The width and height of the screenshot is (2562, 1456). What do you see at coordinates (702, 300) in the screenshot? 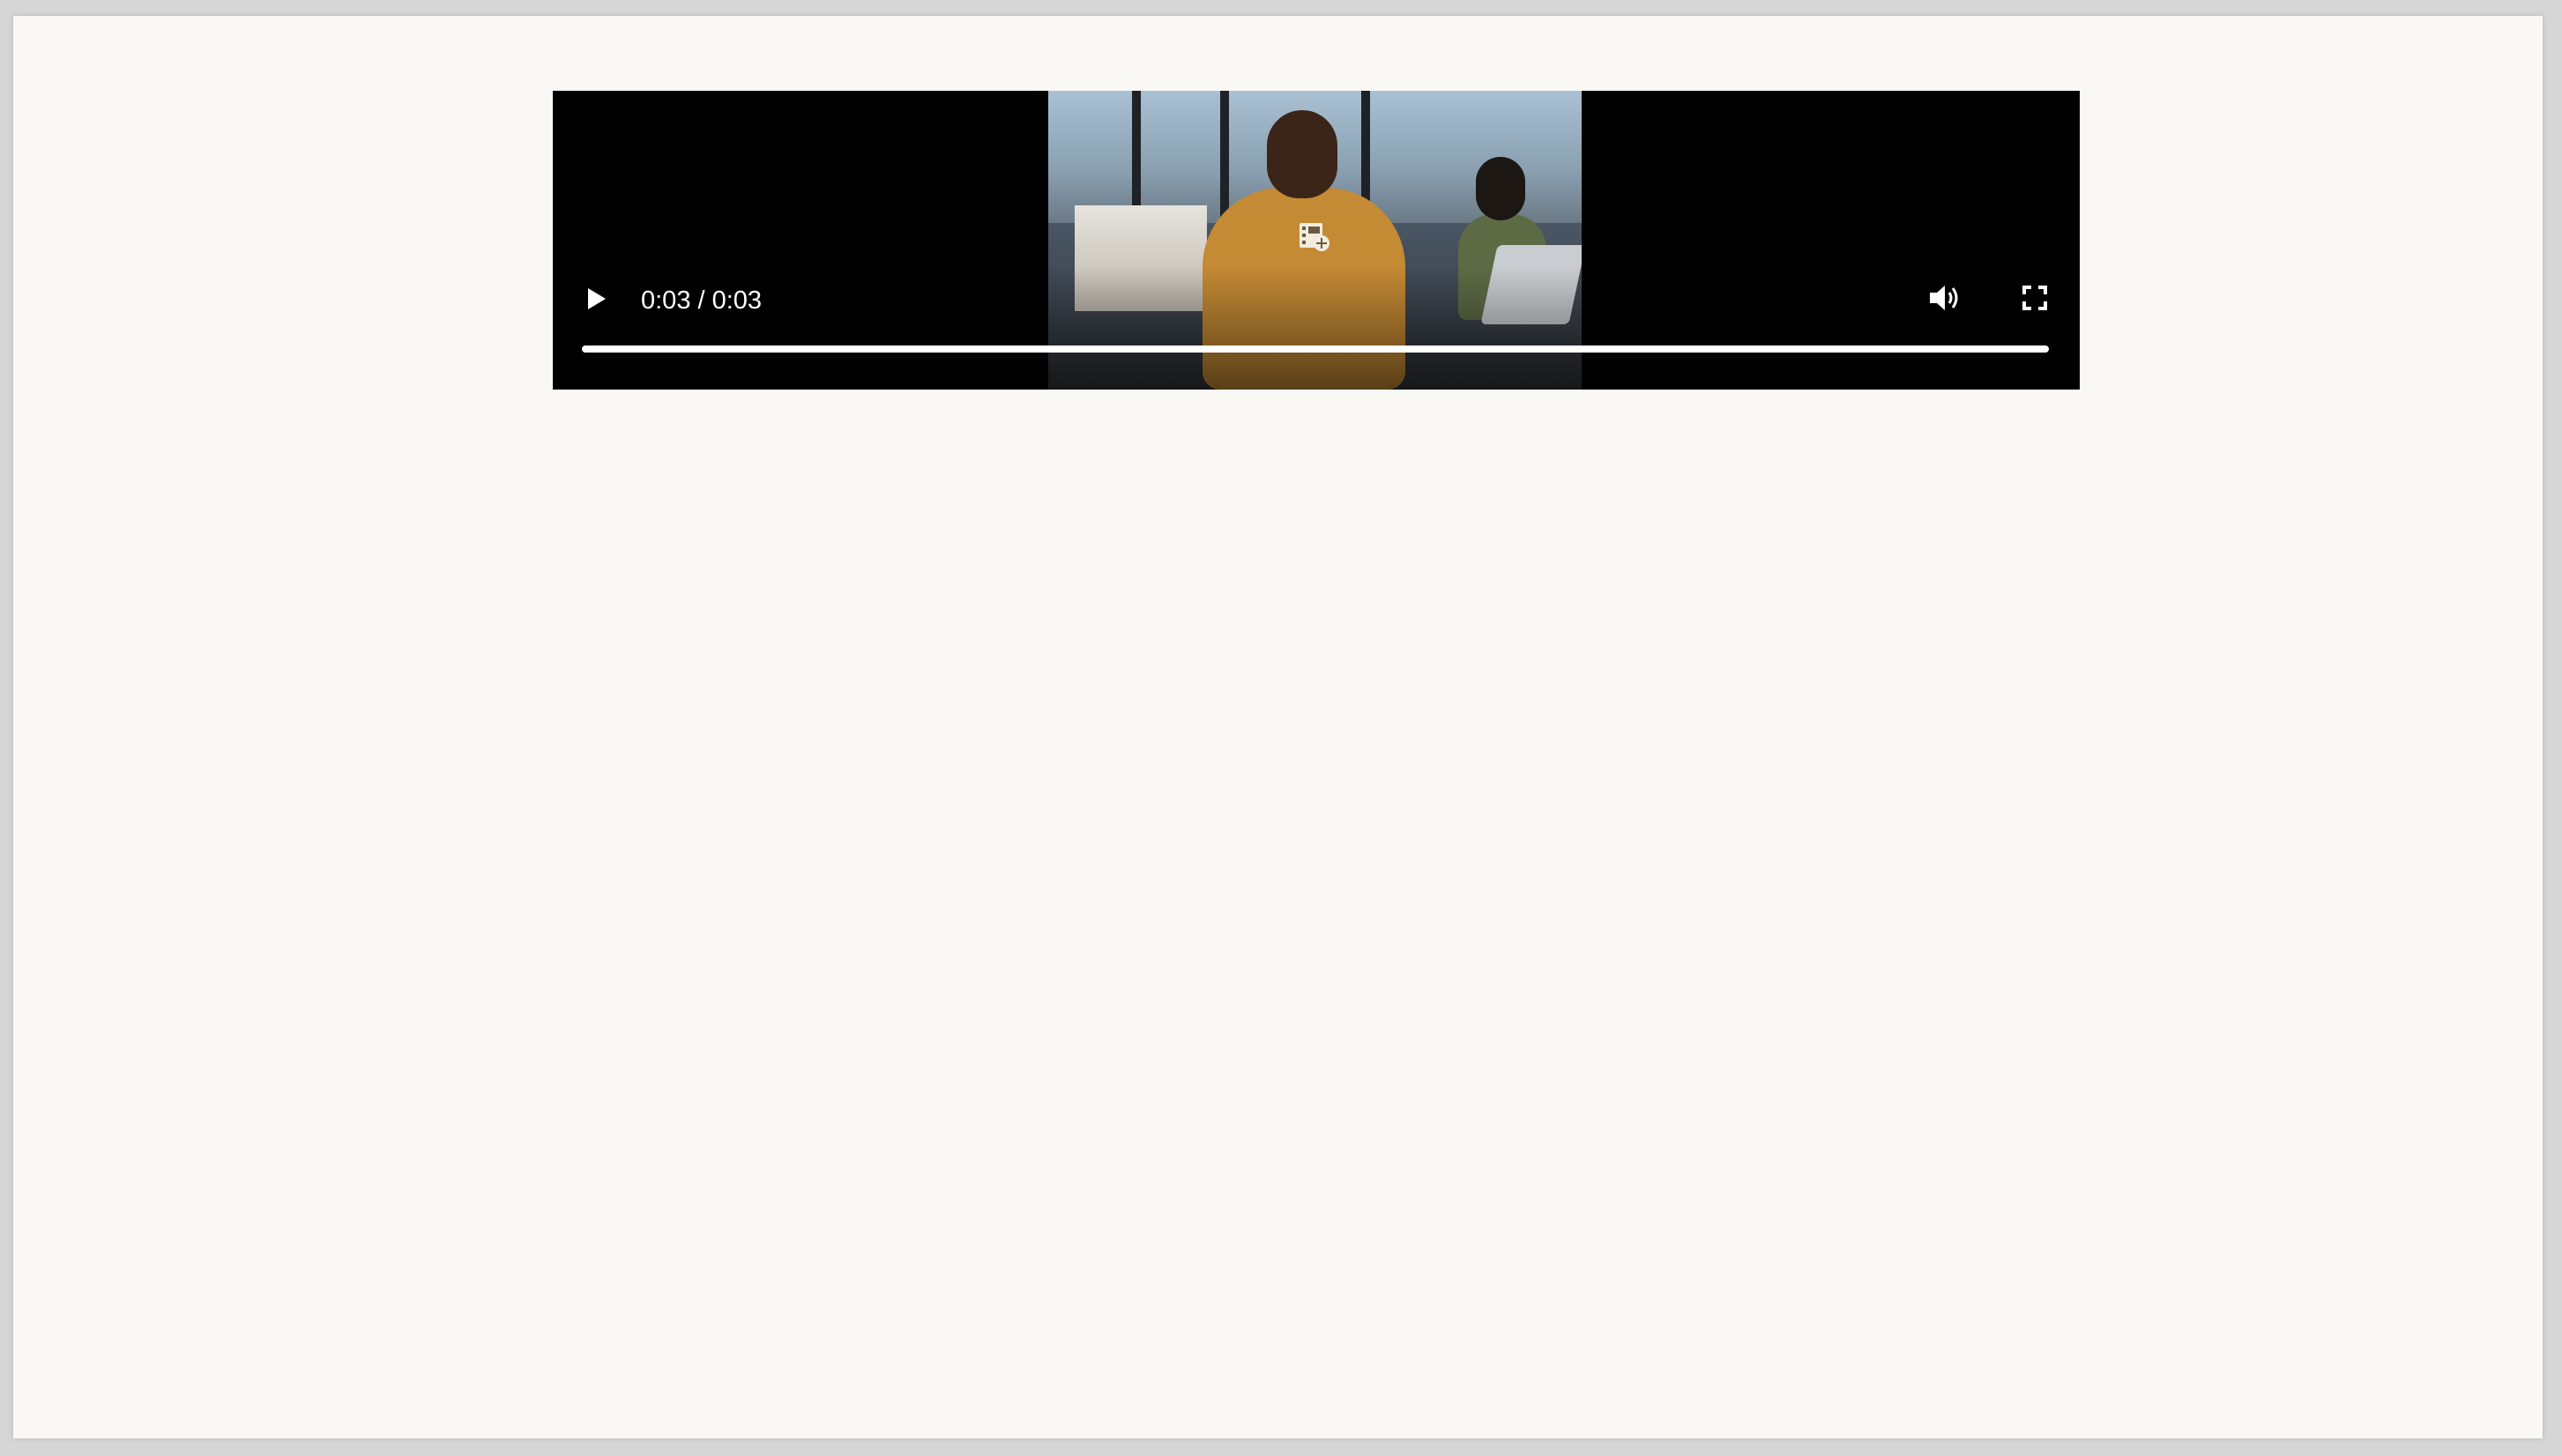
I see `time-display: 0:03 / 0:03` at bounding box center [702, 300].